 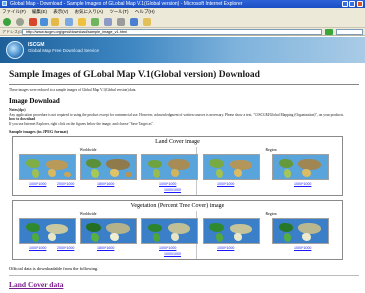 What do you see at coordinates (37, 184) in the screenshot?
I see `land-cover-link-1: 1000*1000` at bounding box center [37, 184].